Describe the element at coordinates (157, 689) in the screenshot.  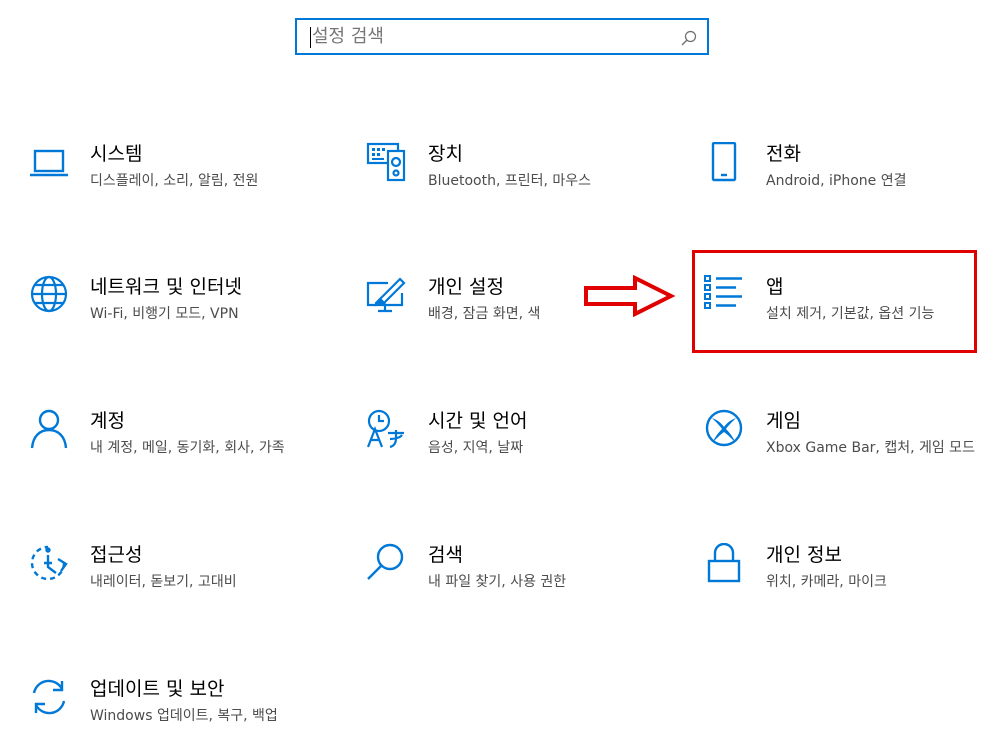
I see `tile-title: 업데이트 및 보안` at that location.